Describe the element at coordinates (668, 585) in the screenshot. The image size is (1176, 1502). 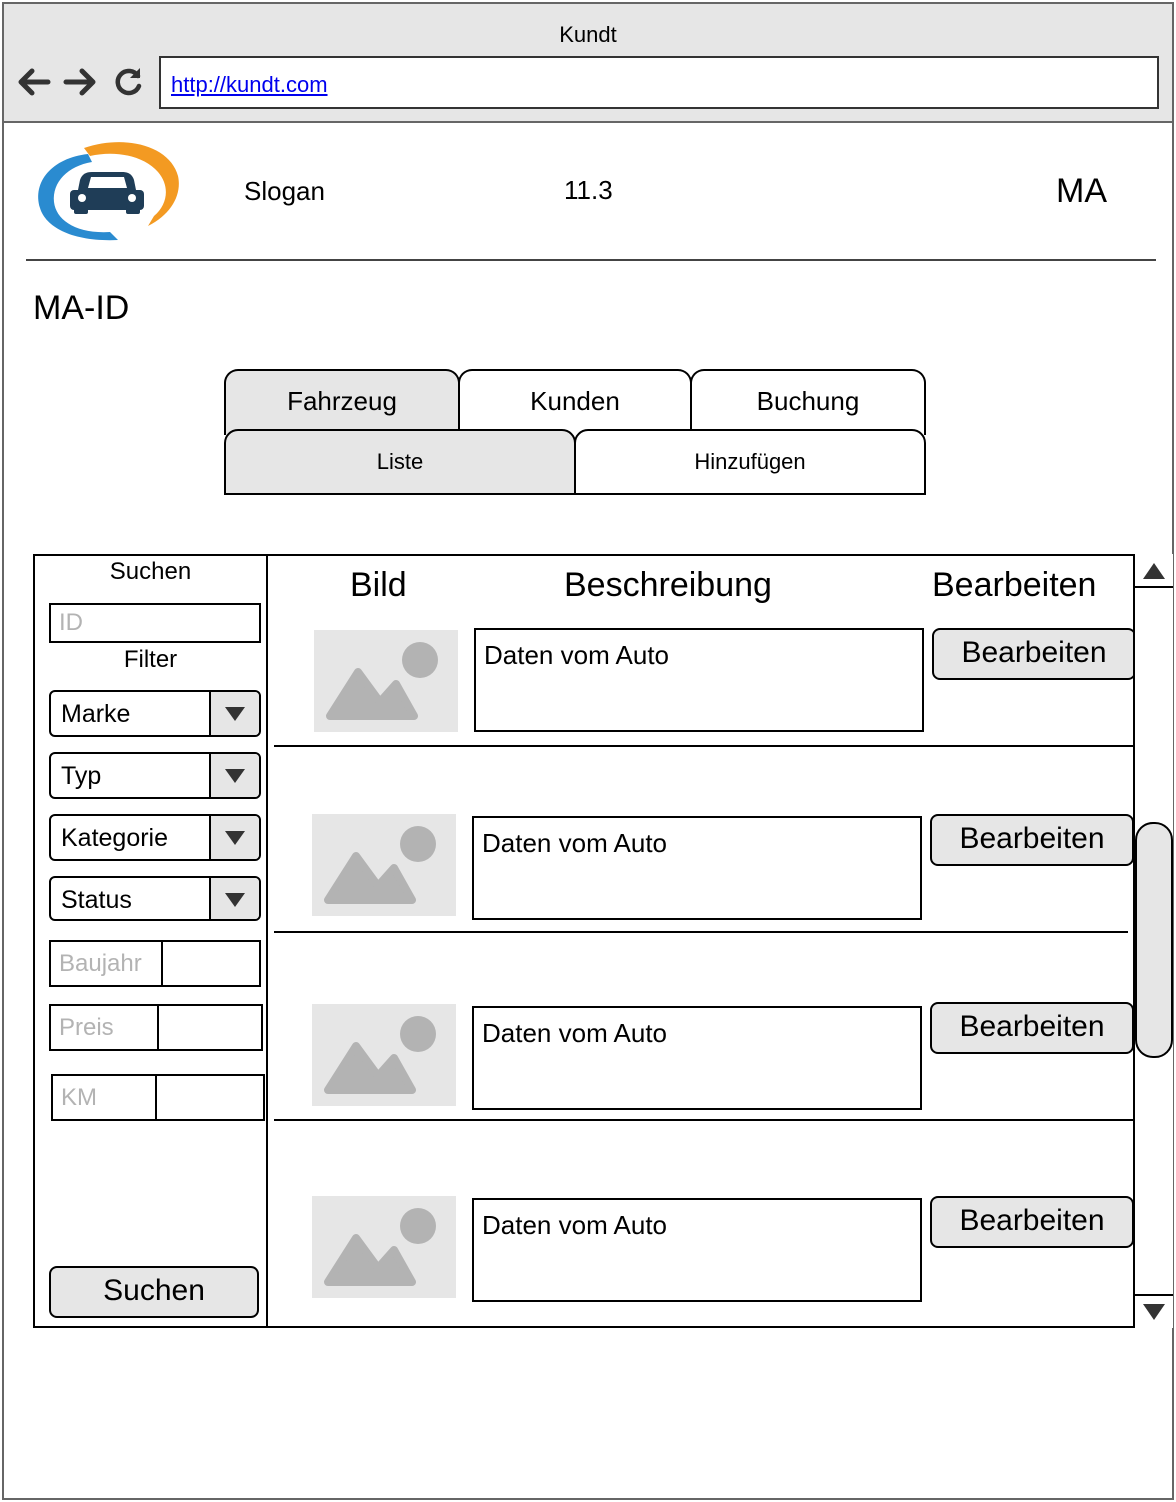
I see `column-header-description: Beschreibung` at that location.